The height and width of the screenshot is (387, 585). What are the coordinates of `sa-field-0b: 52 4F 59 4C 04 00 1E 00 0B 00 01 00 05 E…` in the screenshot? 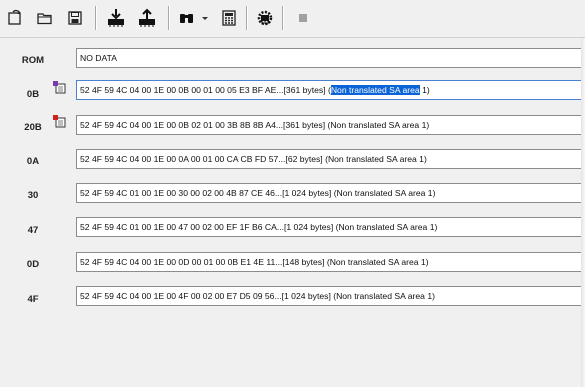 It's located at (330, 90).